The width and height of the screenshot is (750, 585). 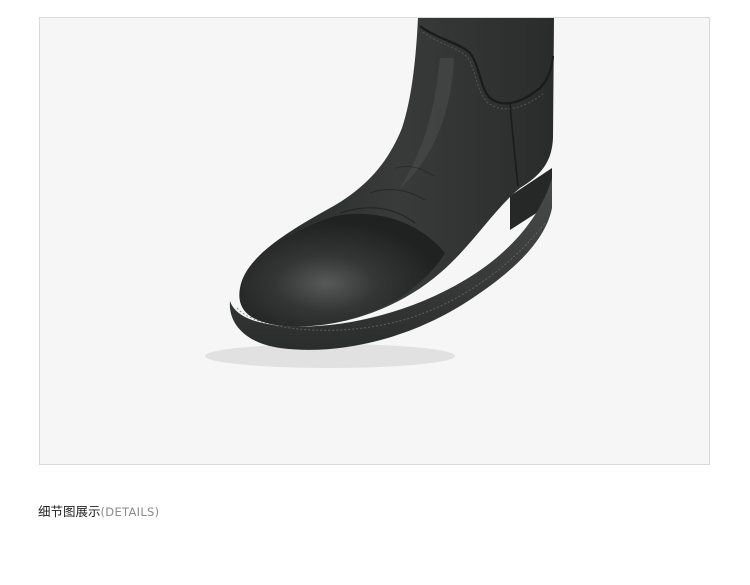 I want to click on caption-title: 细节图展示, so click(x=69, y=511).